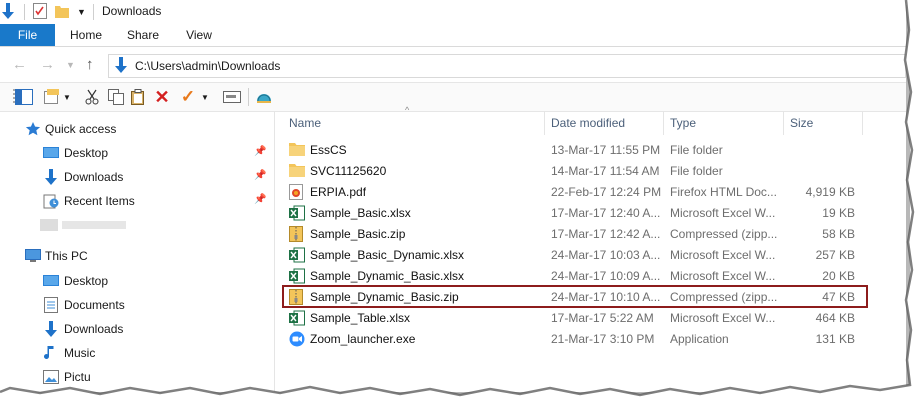  Describe the element at coordinates (51, 353) in the screenshot. I see `music-icon` at that location.